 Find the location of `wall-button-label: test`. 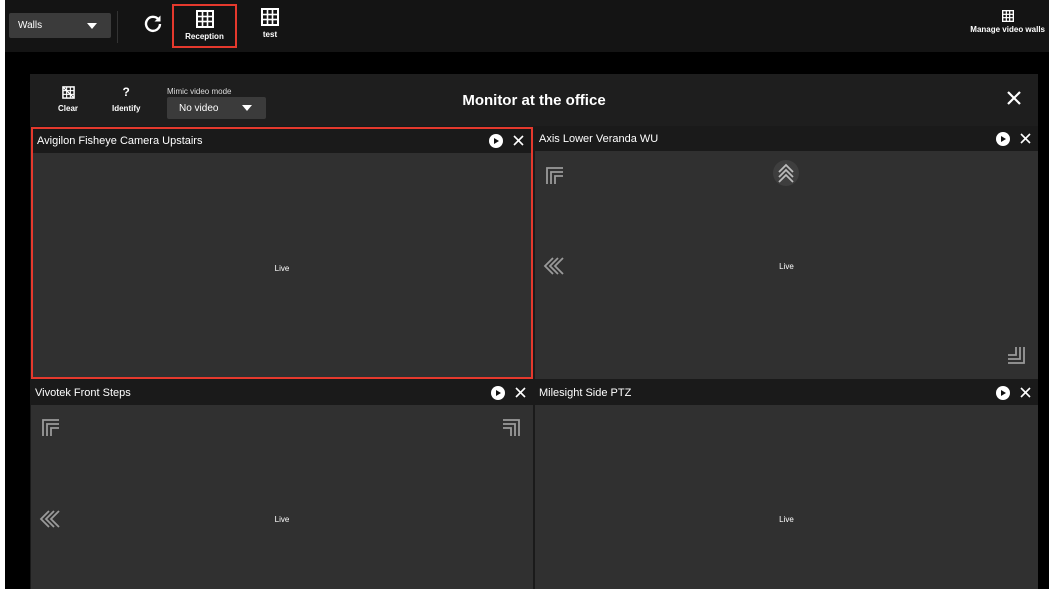

wall-button-label: test is located at coordinates (270, 34).